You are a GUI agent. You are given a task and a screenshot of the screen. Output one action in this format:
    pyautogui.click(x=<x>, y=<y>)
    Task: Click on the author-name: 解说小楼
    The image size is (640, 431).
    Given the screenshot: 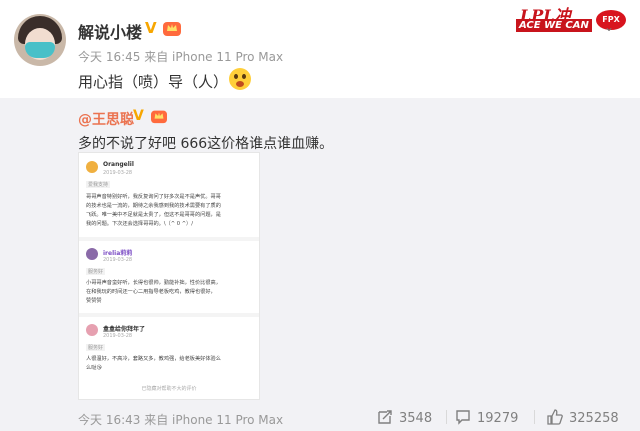 What is the action you would take?
    pyautogui.click(x=110, y=31)
    